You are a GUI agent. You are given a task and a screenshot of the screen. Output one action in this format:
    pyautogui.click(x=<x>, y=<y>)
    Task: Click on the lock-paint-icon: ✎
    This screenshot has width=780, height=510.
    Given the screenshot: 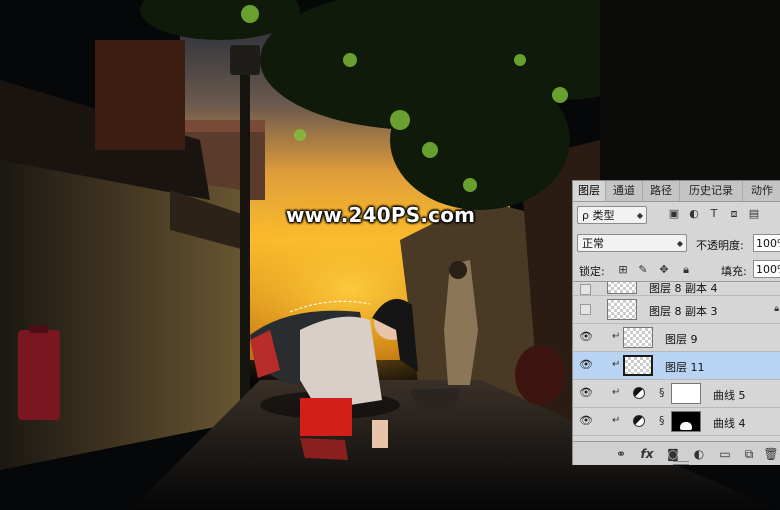 What is the action you would take?
    pyautogui.click(x=643, y=270)
    